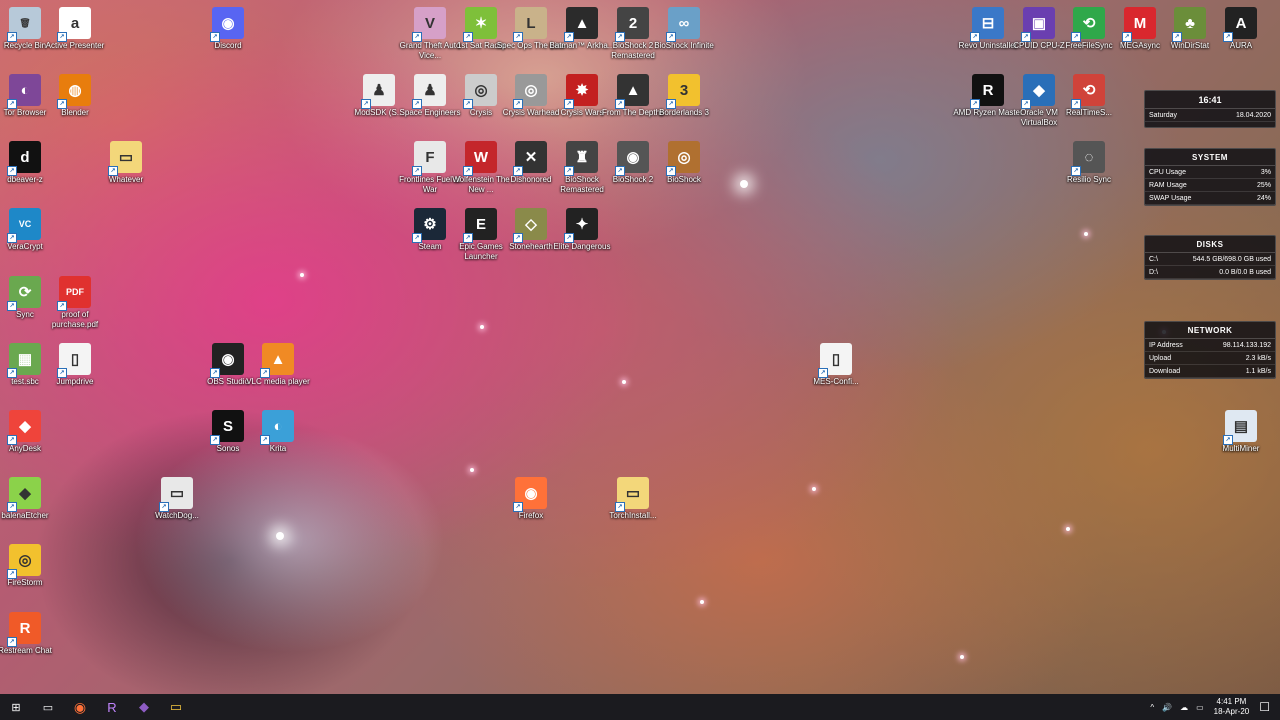 The height and width of the screenshot is (720, 1280). Describe the element at coordinates (75, 40) in the screenshot. I see `desktop-icon: a ↗ Active Presenter` at that location.